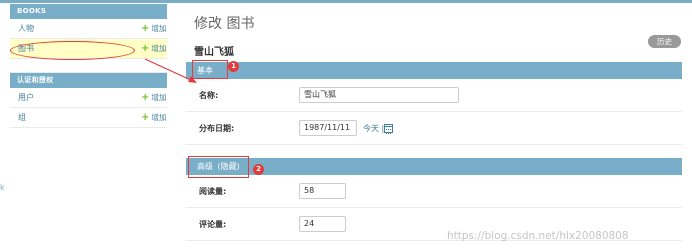 The height and width of the screenshot is (251, 692). I want to click on module-caption-auth: 认证和授权, so click(88, 80).